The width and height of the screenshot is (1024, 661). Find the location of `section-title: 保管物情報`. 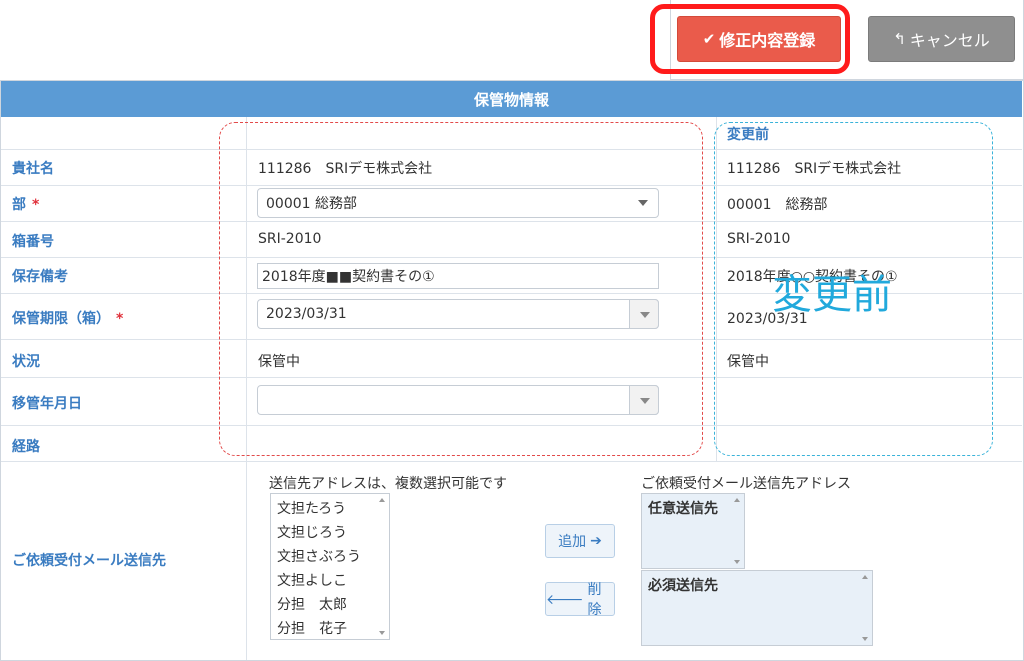

section-title: 保管物情報 is located at coordinates (511, 99).